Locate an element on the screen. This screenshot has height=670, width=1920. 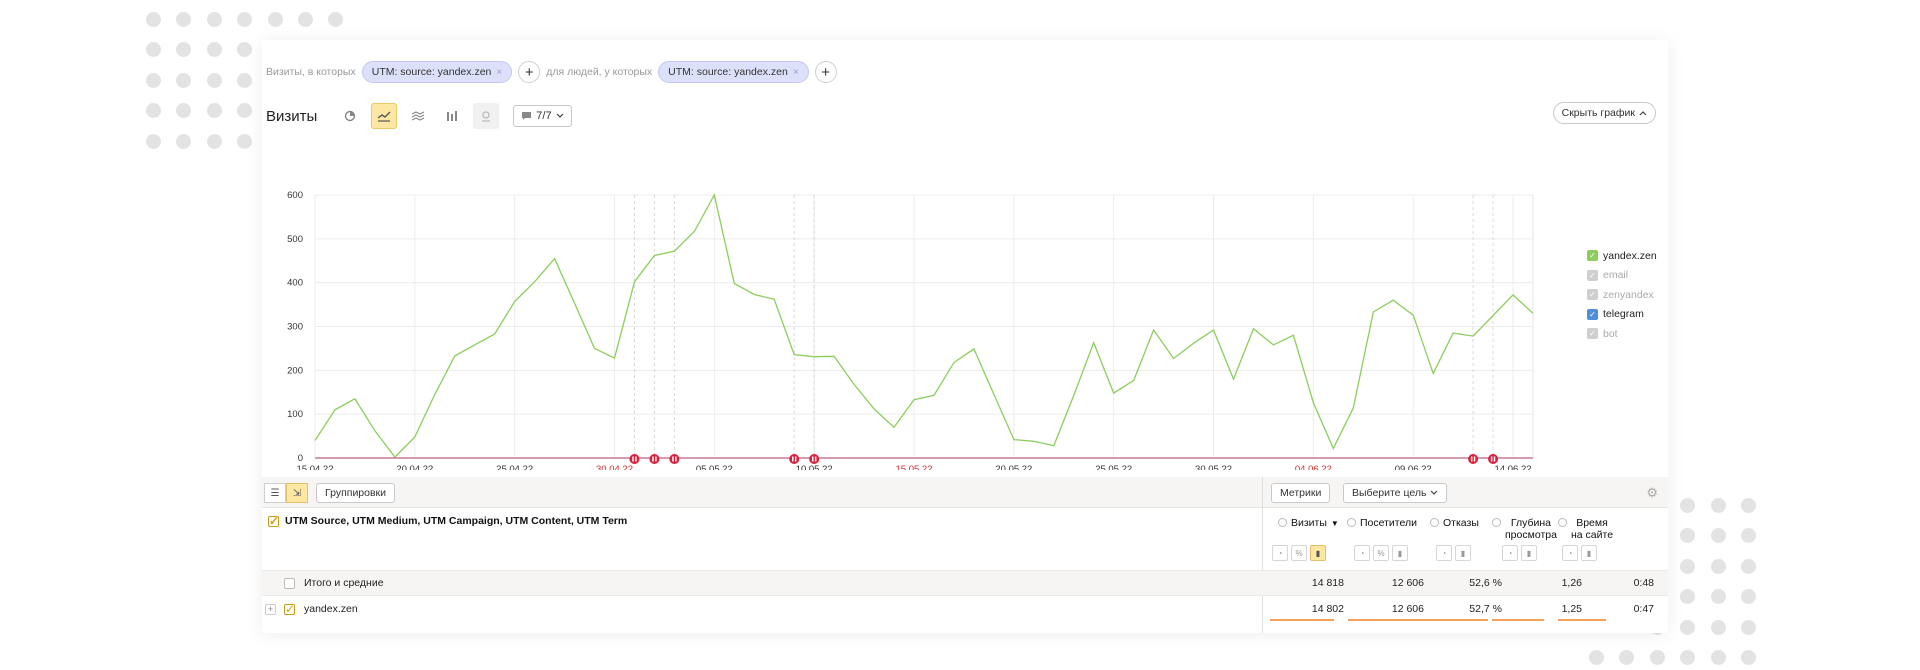
visits-filter-chip-label: UTM: source: yandex.zen is located at coordinates (431, 72).